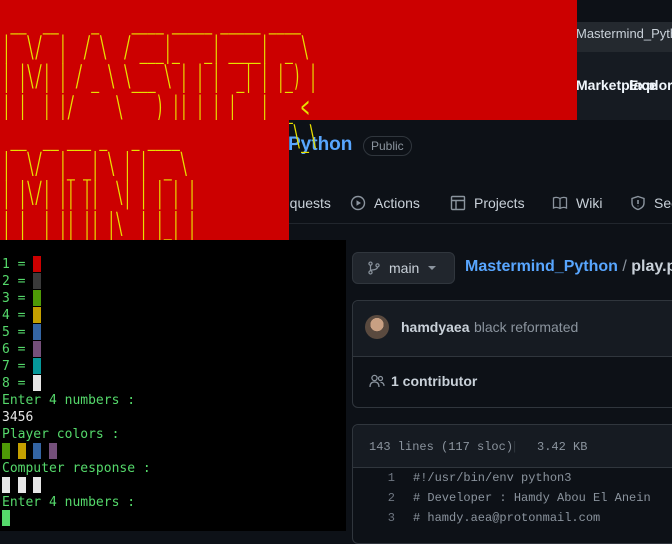  Describe the element at coordinates (385, 518) in the screenshot. I see `line-number: 3` at that location.